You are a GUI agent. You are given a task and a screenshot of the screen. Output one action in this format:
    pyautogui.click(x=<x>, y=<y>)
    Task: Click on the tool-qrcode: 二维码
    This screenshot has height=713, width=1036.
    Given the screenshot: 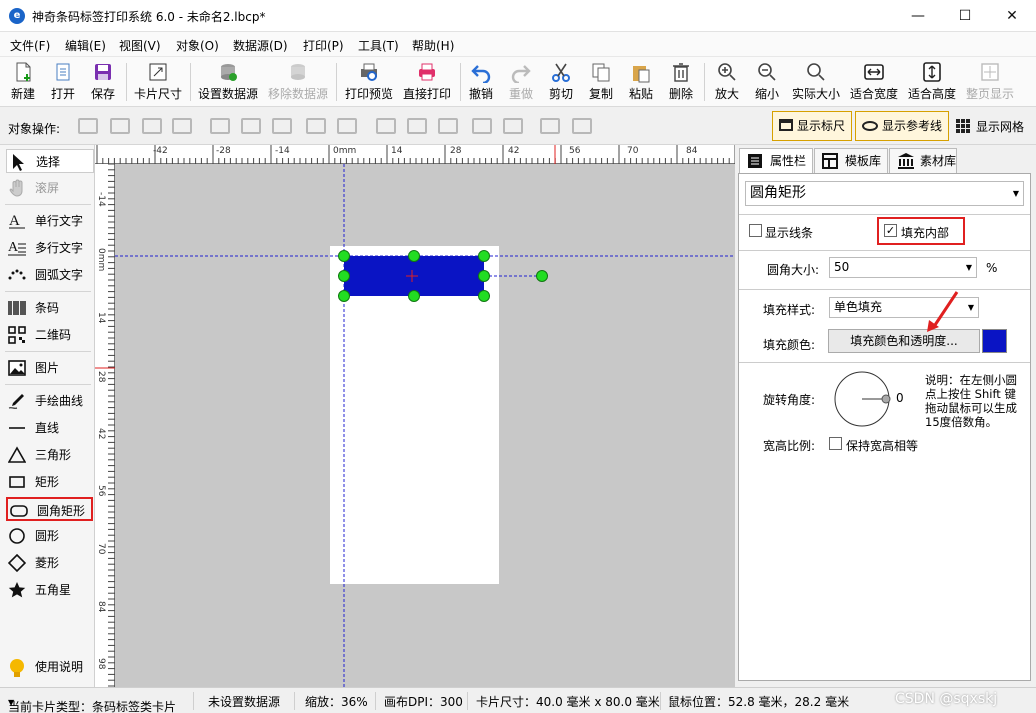 What is the action you would take?
    pyautogui.click(x=50, y=335)
    